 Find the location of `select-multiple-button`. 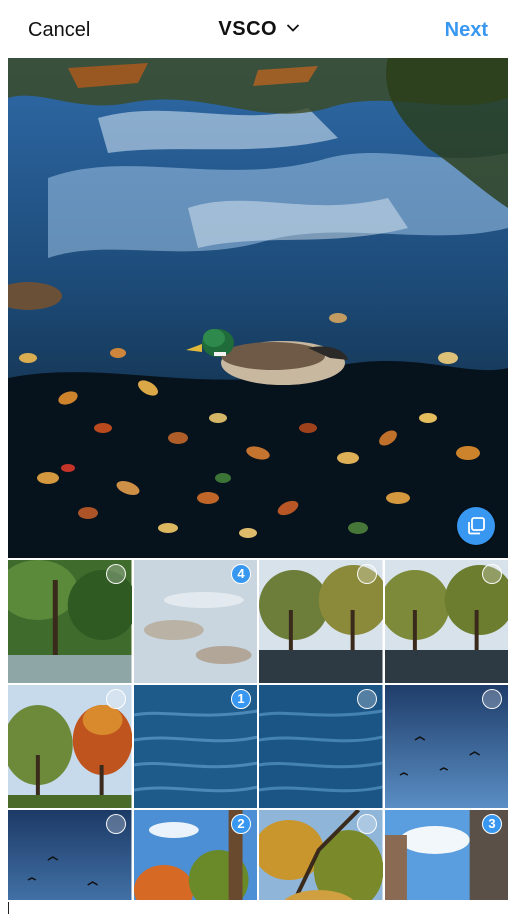

select-multiple-button is located at coordinates (476, 526).